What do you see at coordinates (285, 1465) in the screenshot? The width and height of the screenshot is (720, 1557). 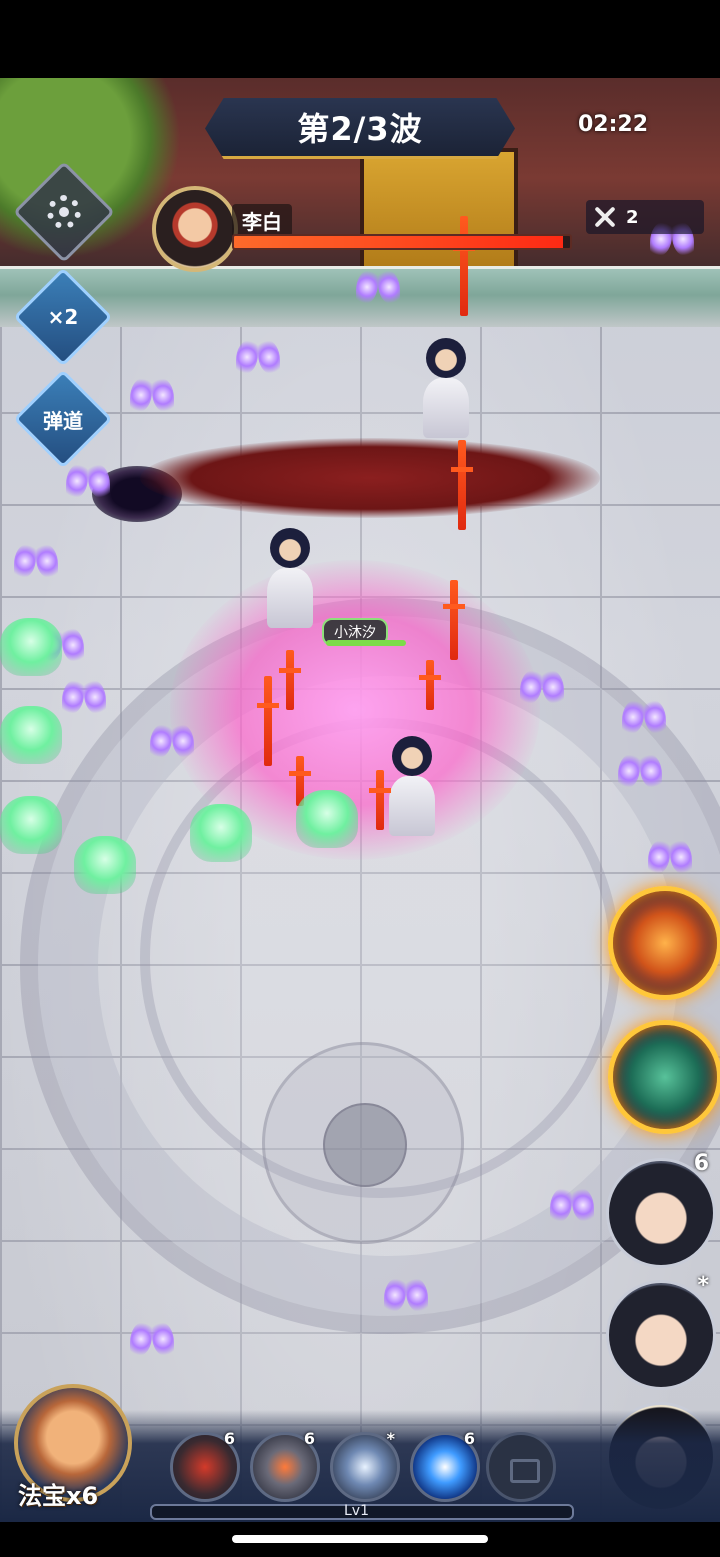 I see `skill-slot-2: 6` at bounding box center [285, 1465].